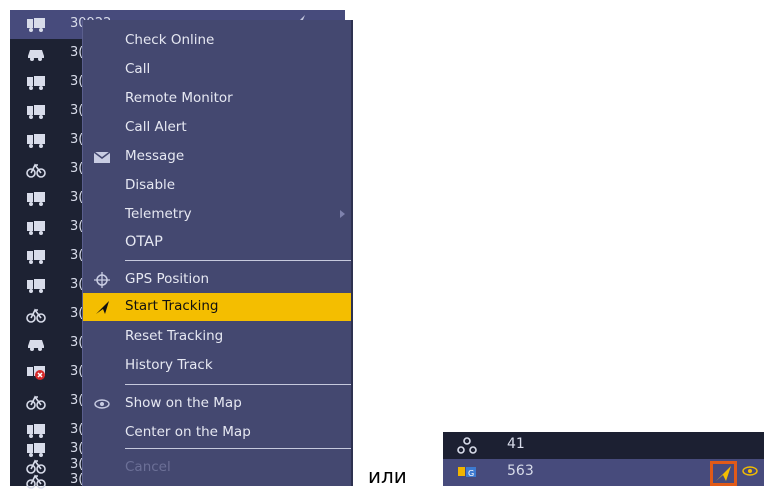 The width and height of the screenshot is (764, 495). I want to click on menu-item-remote-monitor: Remote Monitor, so click(217, 99).